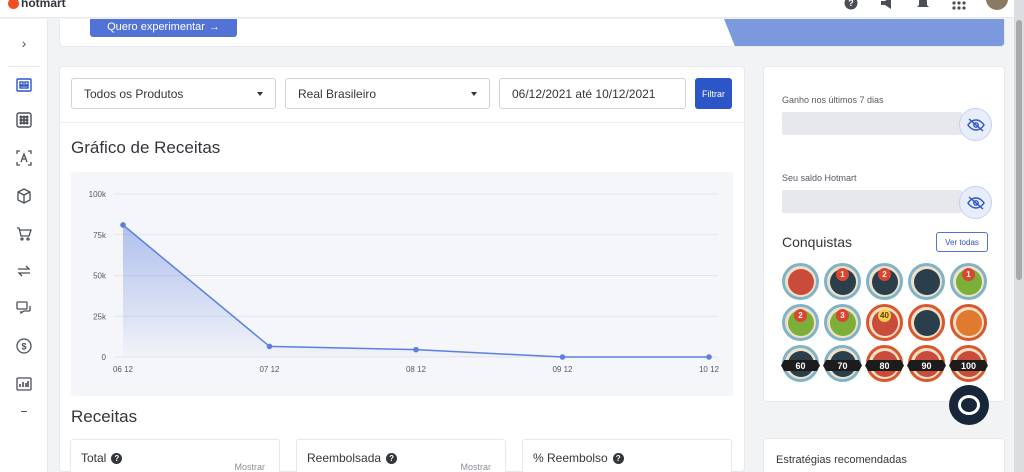 This screenshot has height=472, width=1024. What do you see at coordinates (959, 5) in the screenshot?
I see `apps-grid-icon` at bounding box center [959, 5].